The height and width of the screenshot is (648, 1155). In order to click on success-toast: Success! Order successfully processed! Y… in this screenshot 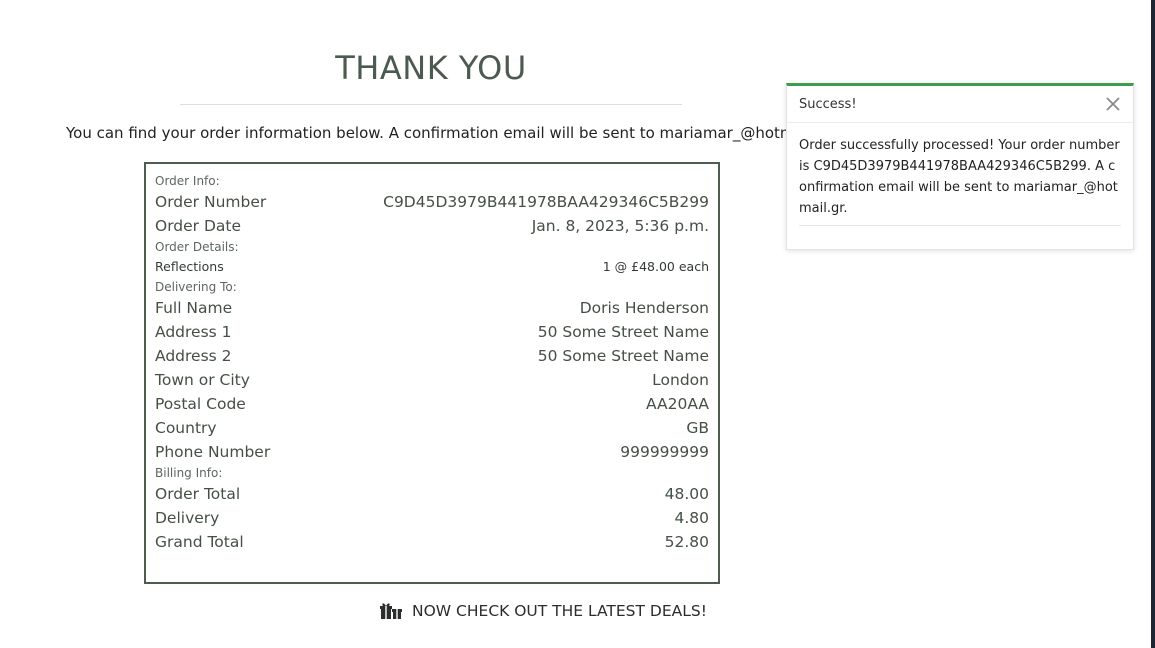, I will do `click(960, 166)`.